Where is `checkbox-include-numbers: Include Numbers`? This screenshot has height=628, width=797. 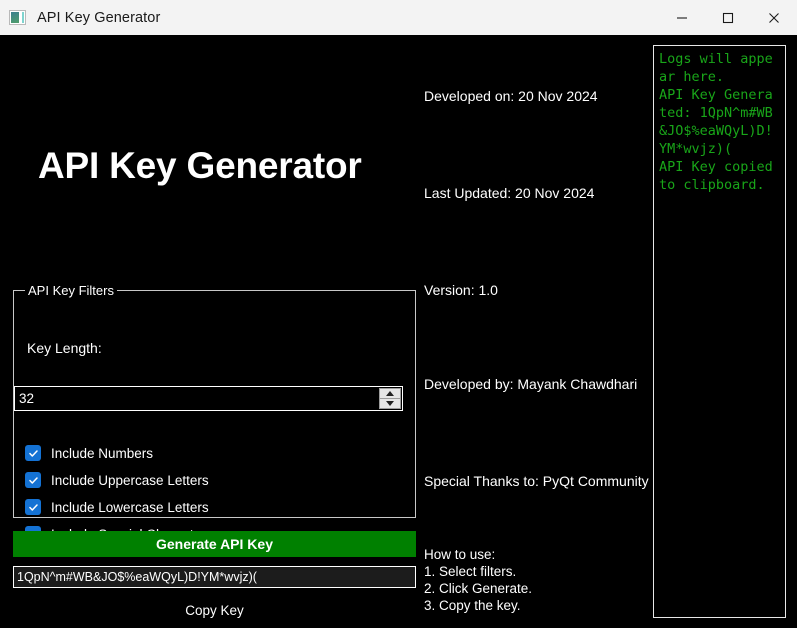 checkbox-include-numbers: Include Numbers is located at coordinates (89, 453).